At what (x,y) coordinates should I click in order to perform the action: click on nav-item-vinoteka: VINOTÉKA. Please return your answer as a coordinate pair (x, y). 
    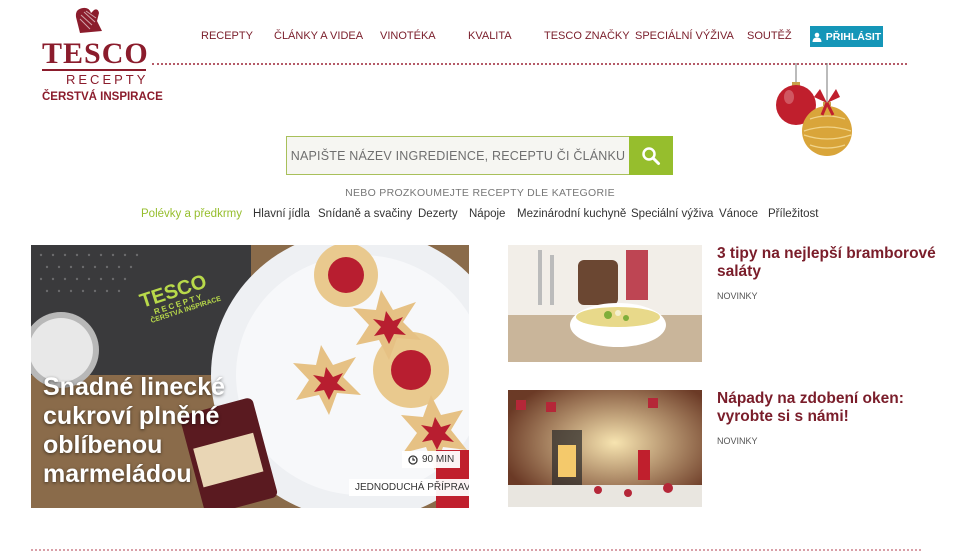
    Looking at the image, I should click on (408, 36).